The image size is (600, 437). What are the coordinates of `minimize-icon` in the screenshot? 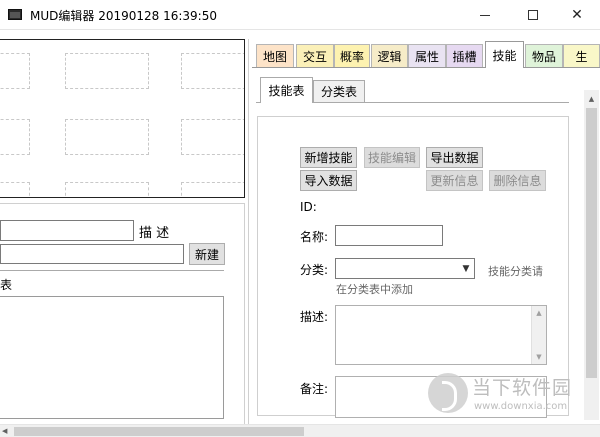 It's located at (485, 15).